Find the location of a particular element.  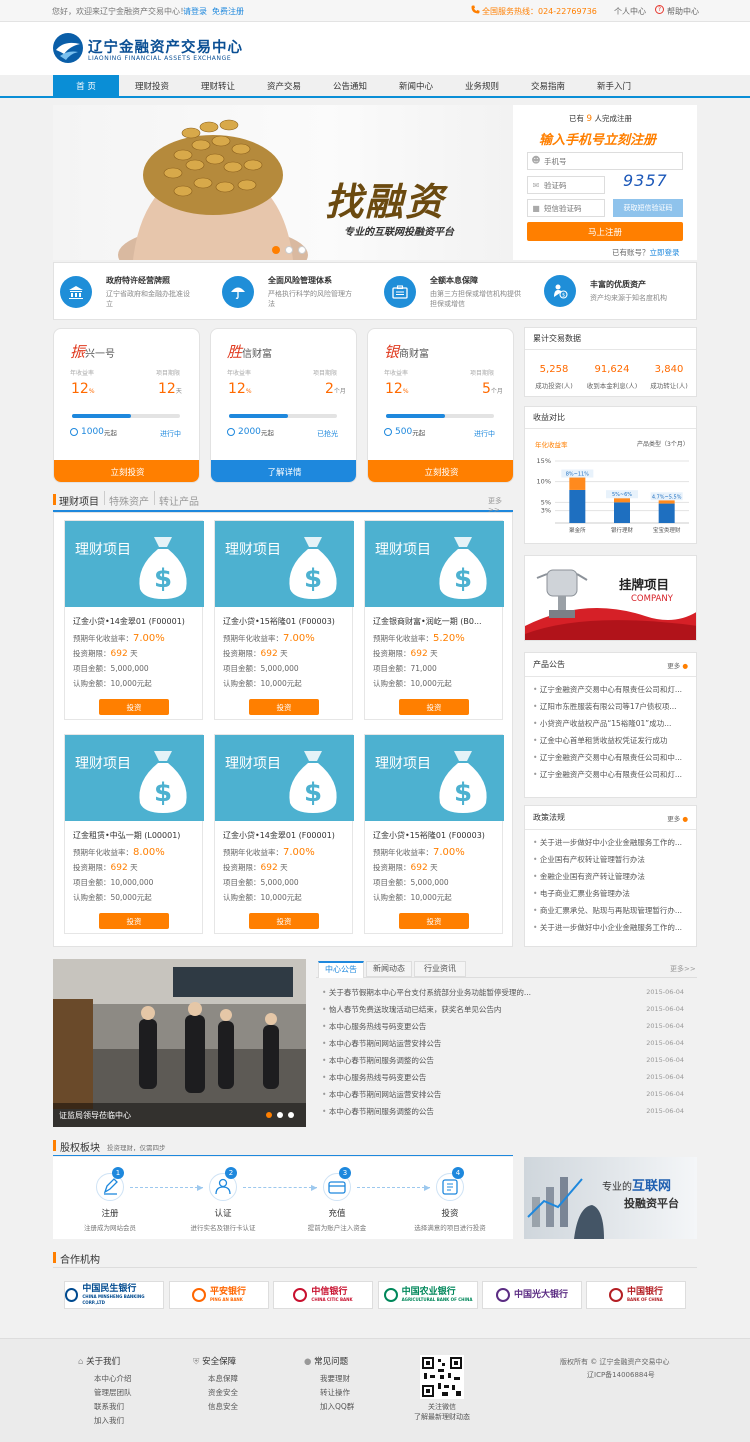

platform-banner: 专业的互联网 投融资平台 is located at coordinates (610, 1198).